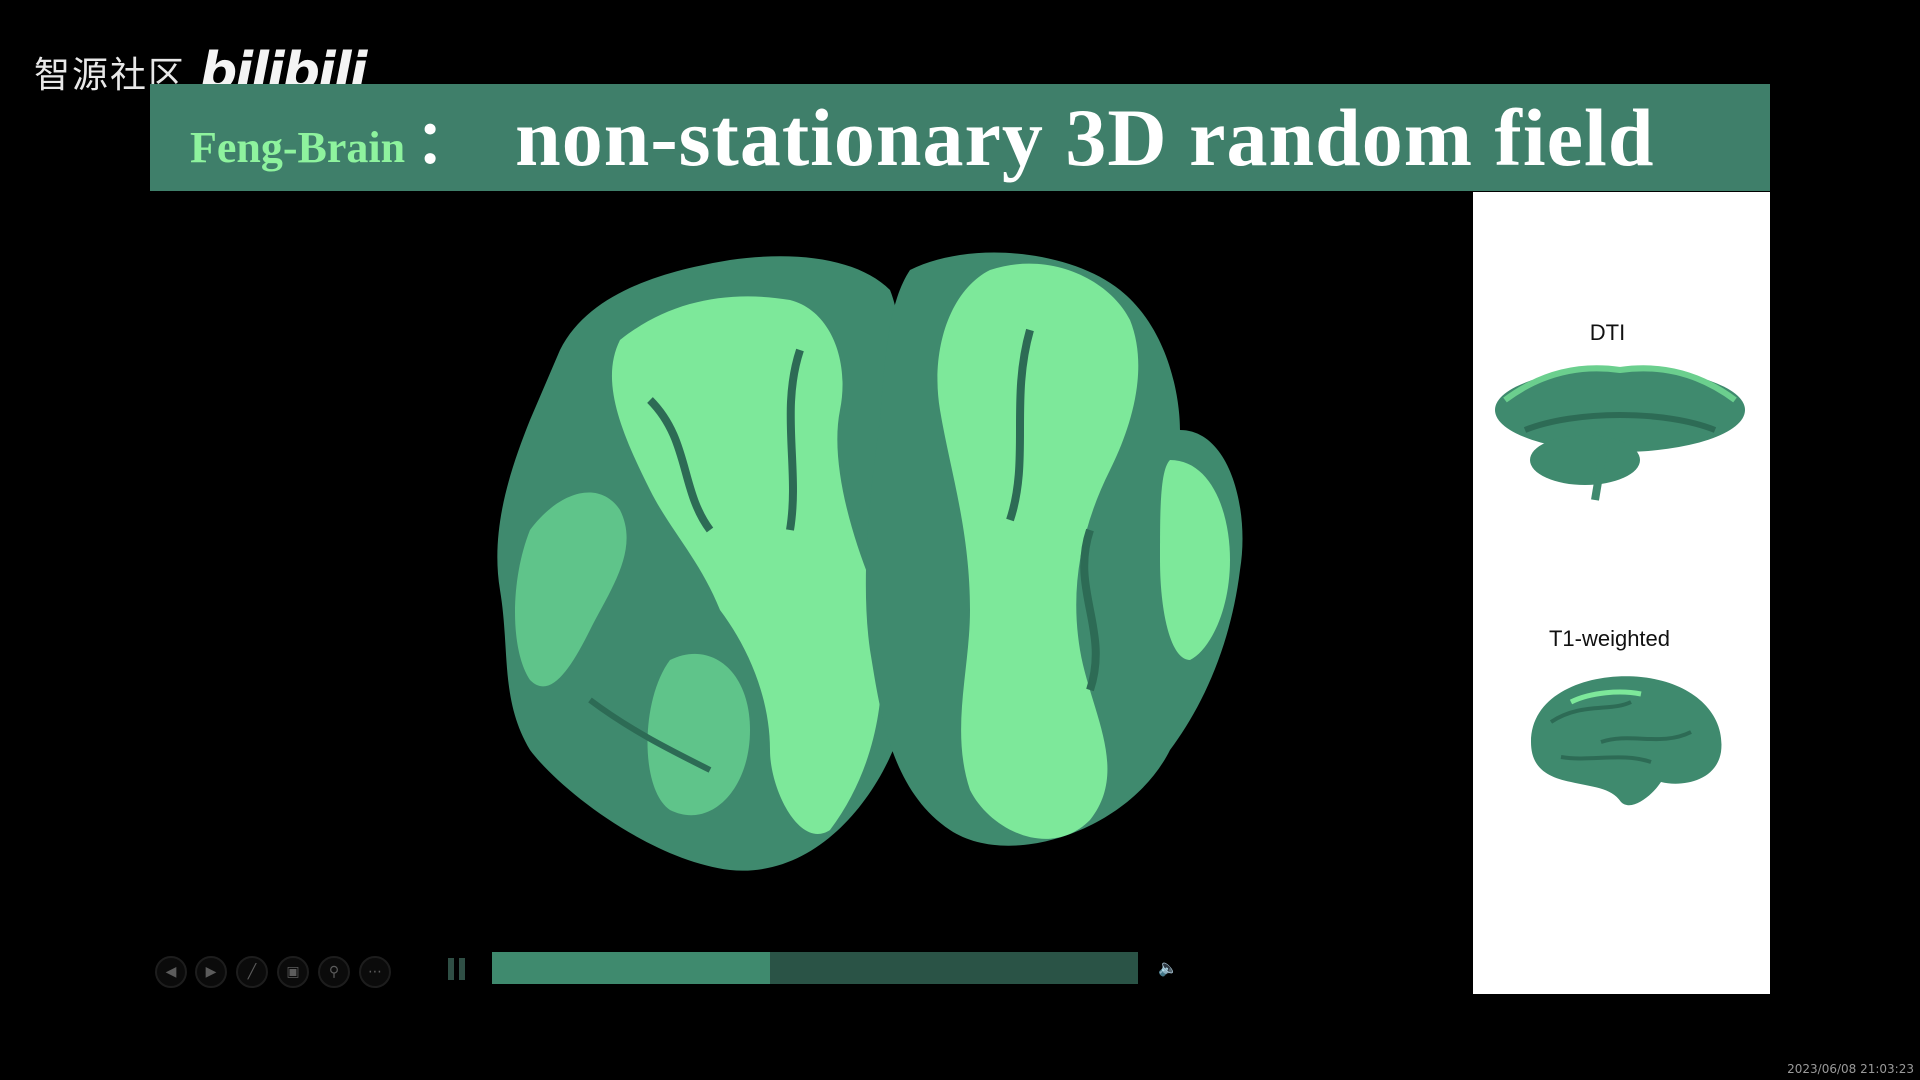 The height and width of the screenshot is (1080, 1920). Describe the element at coordinates (1607, 332) in the screenshot. I see `dti-label: DTI` at that location.